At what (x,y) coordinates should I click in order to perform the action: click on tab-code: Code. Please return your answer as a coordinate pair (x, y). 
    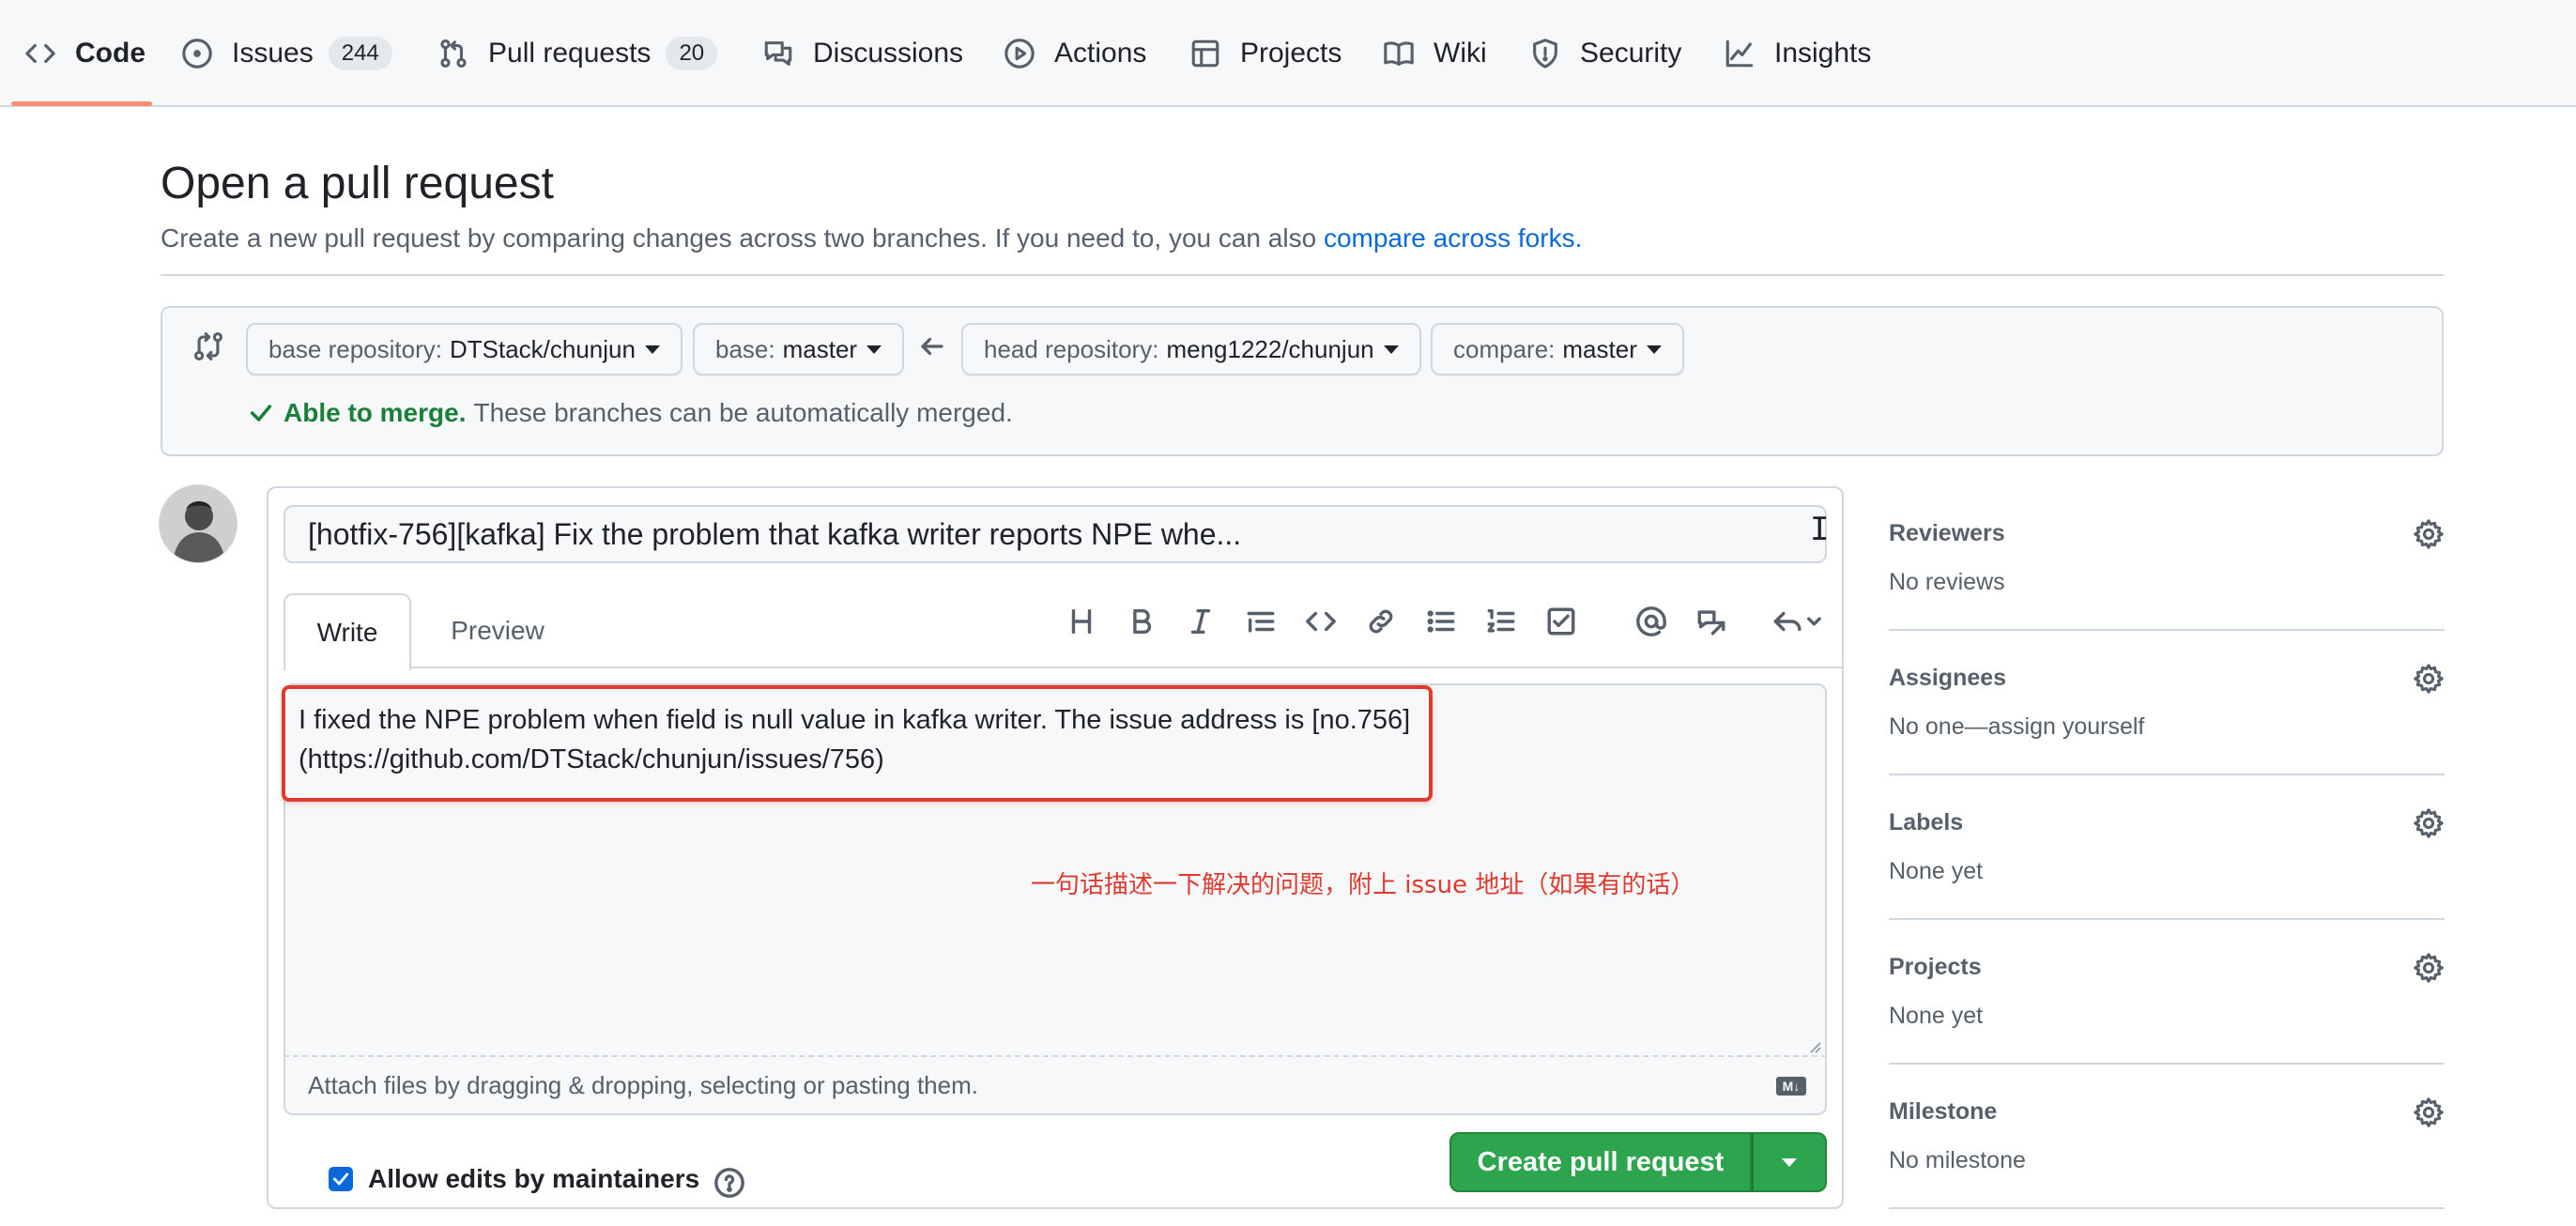
    Looking at the image, I should click on (85, 53).